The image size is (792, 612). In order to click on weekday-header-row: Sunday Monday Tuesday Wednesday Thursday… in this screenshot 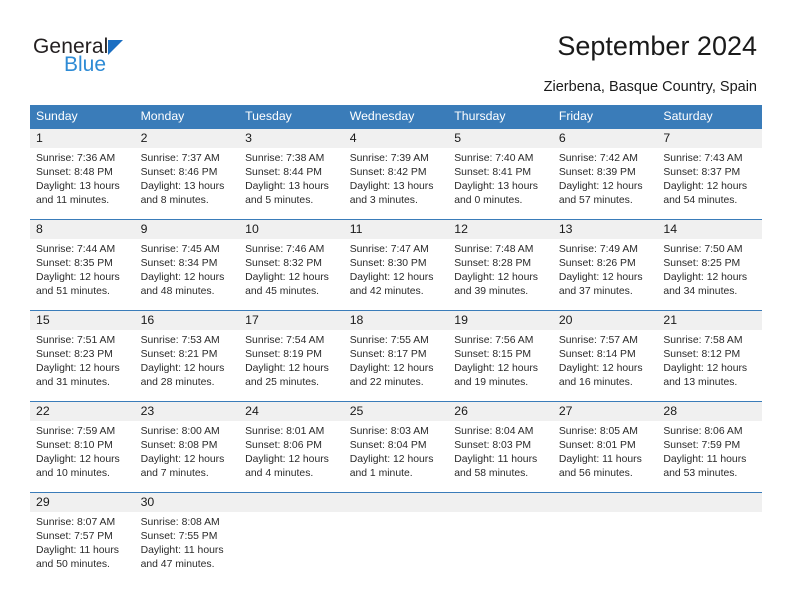, I will do `click(396, 117)`.